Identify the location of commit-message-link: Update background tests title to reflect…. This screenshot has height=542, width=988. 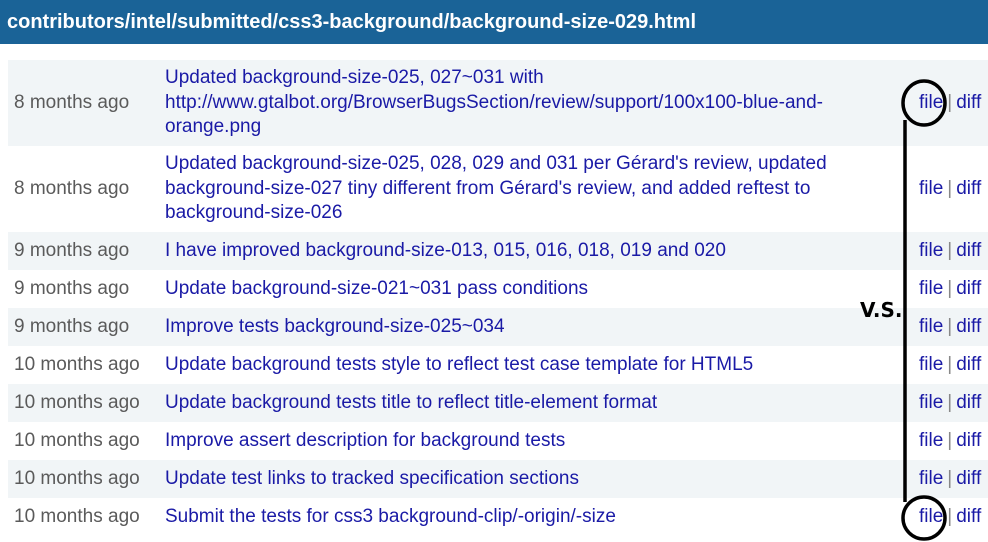
(411, 402).